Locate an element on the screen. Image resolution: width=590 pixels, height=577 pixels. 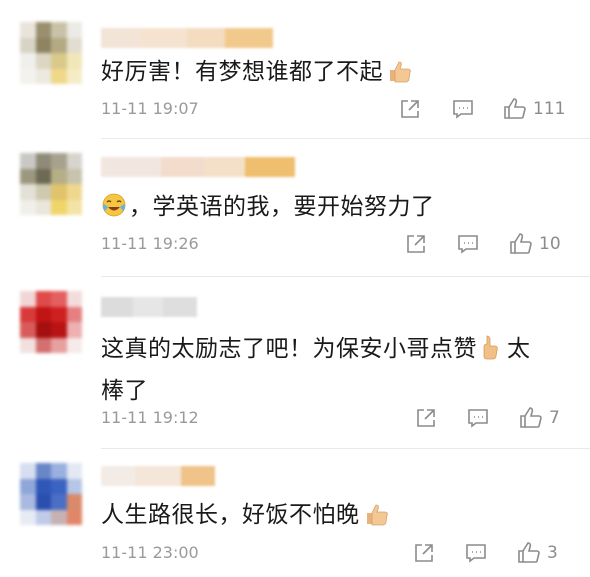
comment-meta: 11-11 19:26 10 is located at coordinates (336, 244).